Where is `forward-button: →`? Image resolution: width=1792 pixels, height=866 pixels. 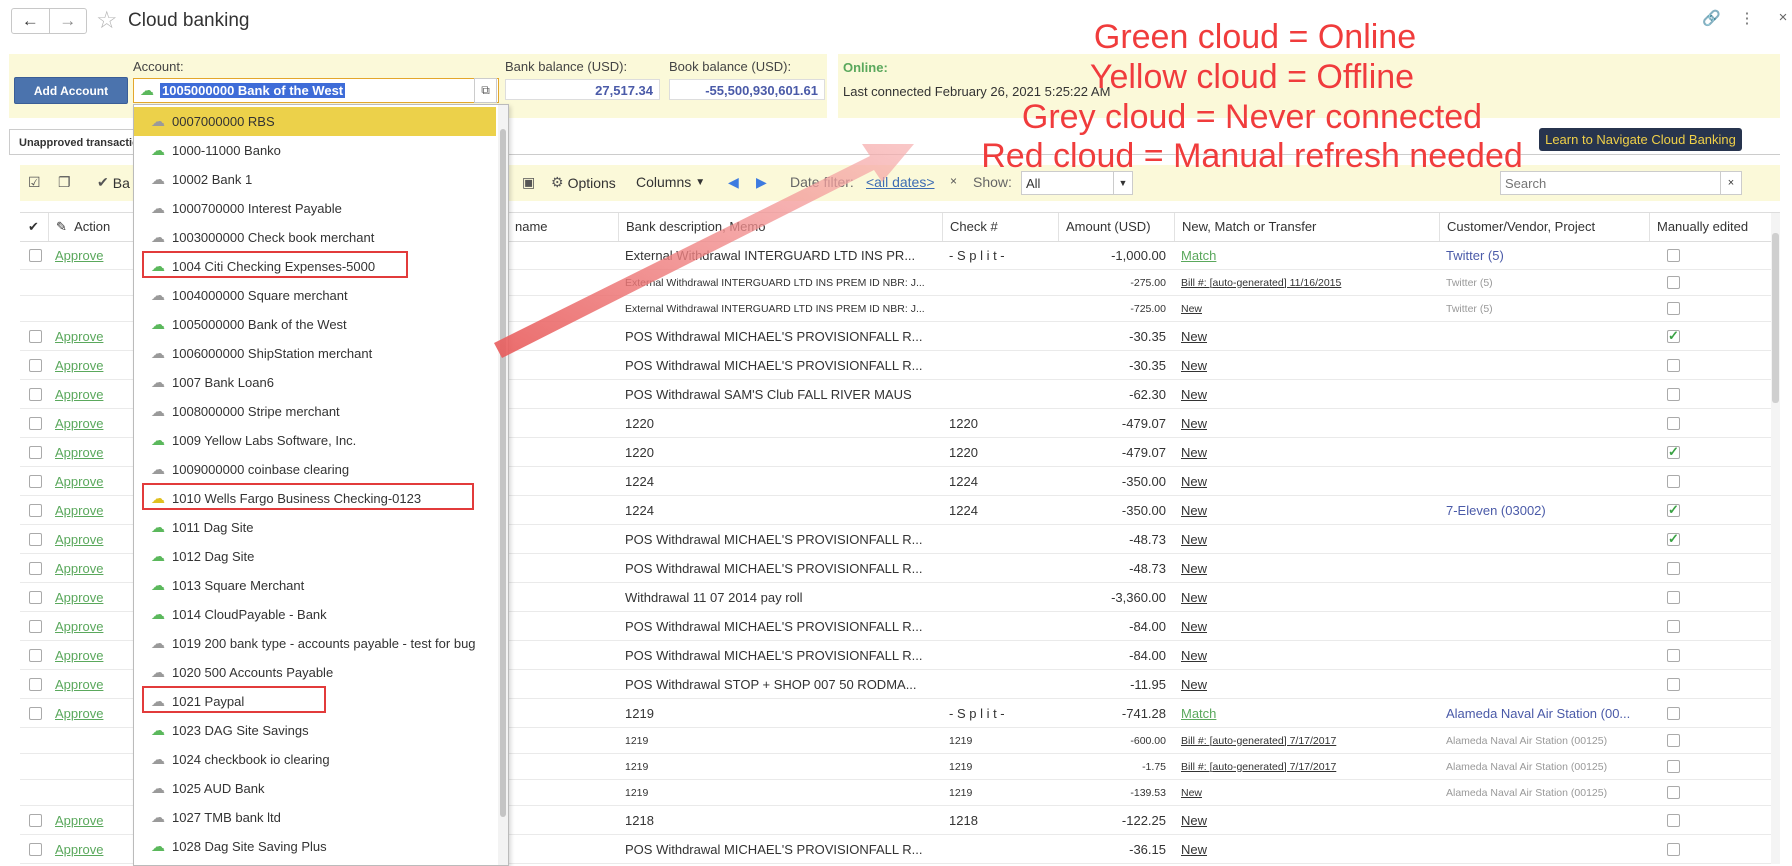
forward-button: → is located at coordinates (67, 21).